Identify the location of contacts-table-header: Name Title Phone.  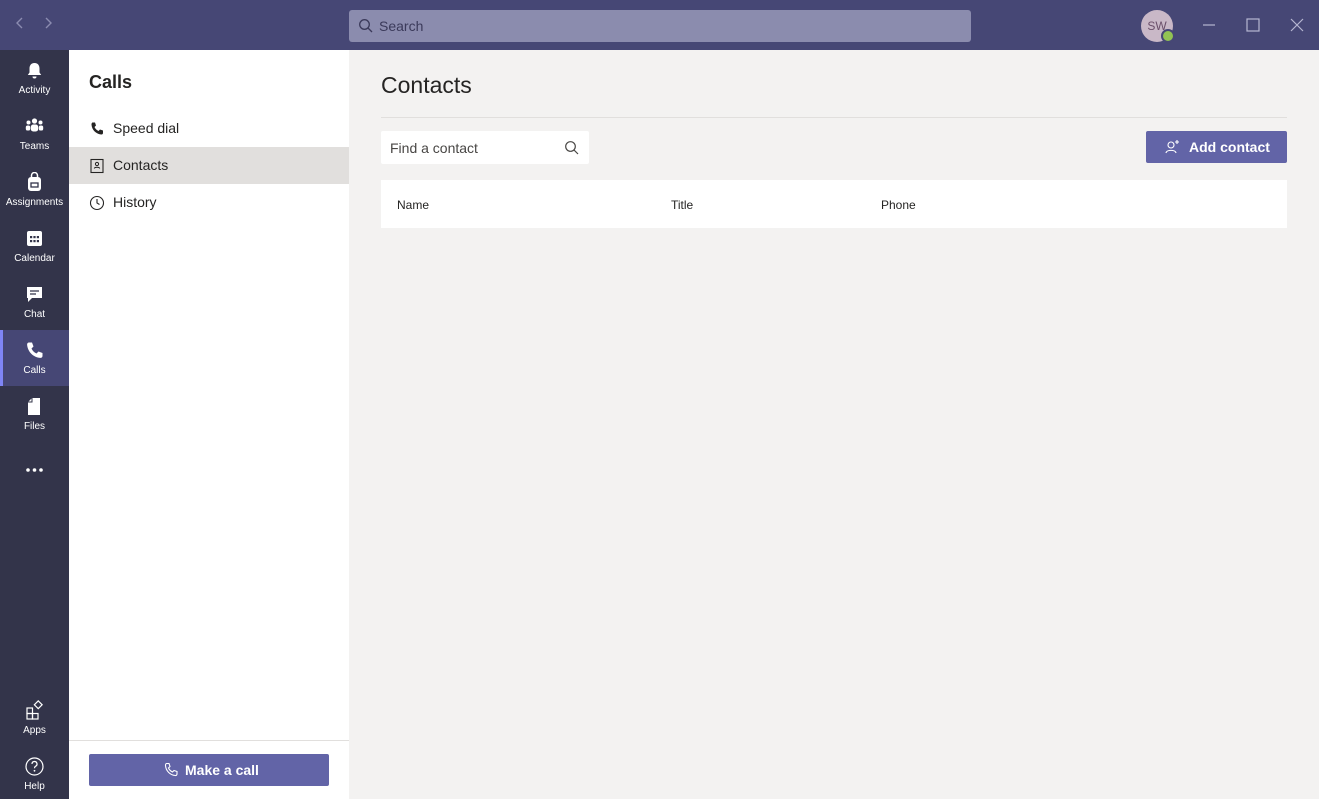
(834, 204).